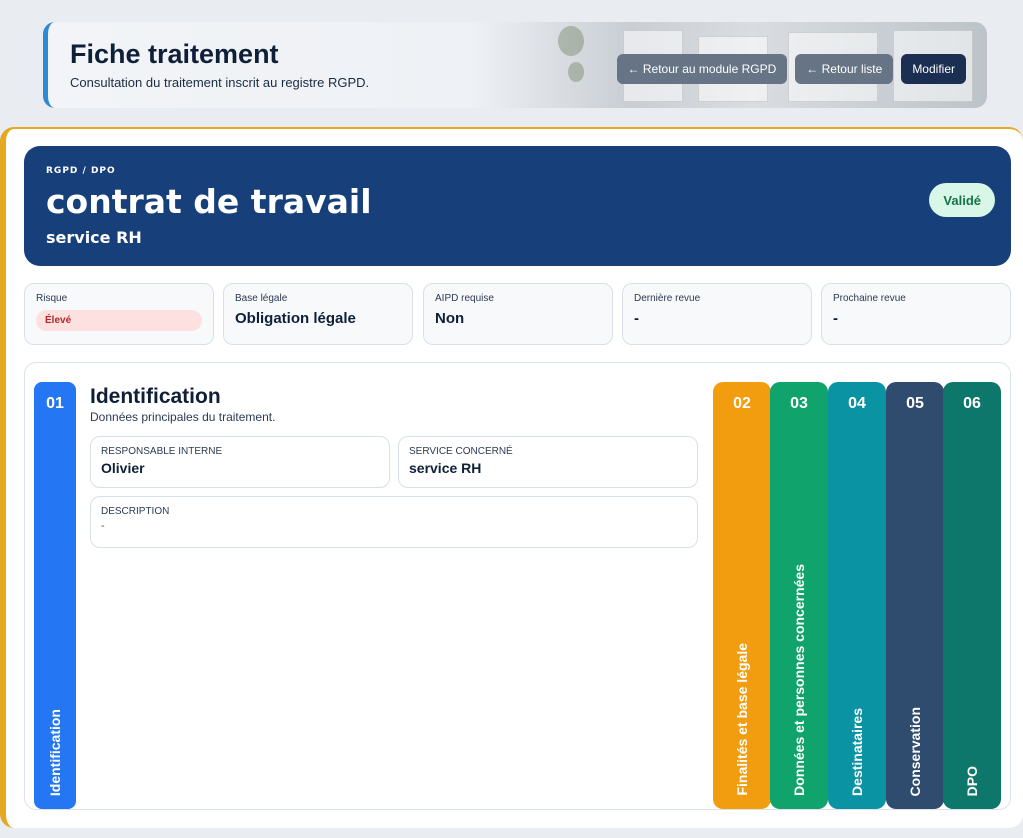 The width and height of the screenshot is (1023, 838). I want to click on panel-title: Identification, so click(155, 396).